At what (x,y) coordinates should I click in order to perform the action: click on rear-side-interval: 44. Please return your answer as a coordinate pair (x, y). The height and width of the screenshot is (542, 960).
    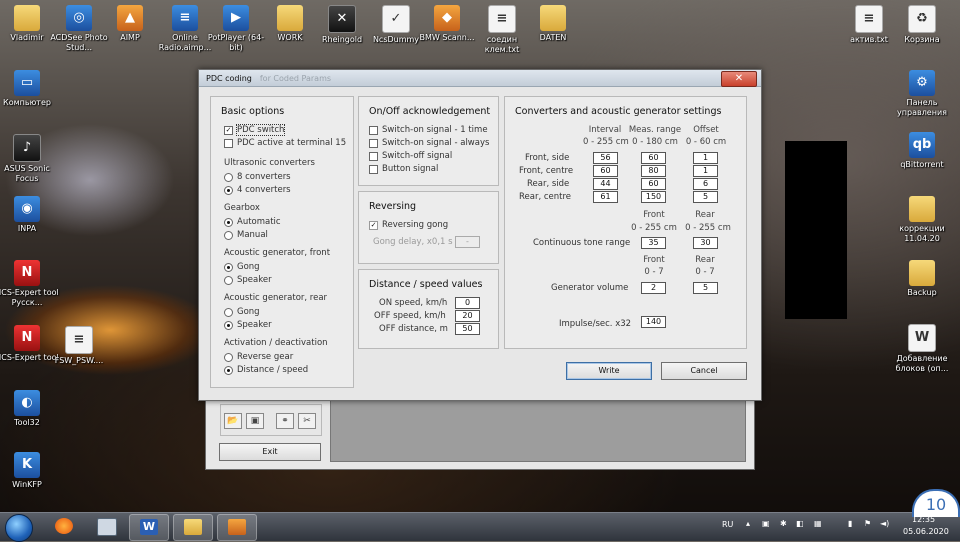
    Looking at the image, I should click on (605, 184).